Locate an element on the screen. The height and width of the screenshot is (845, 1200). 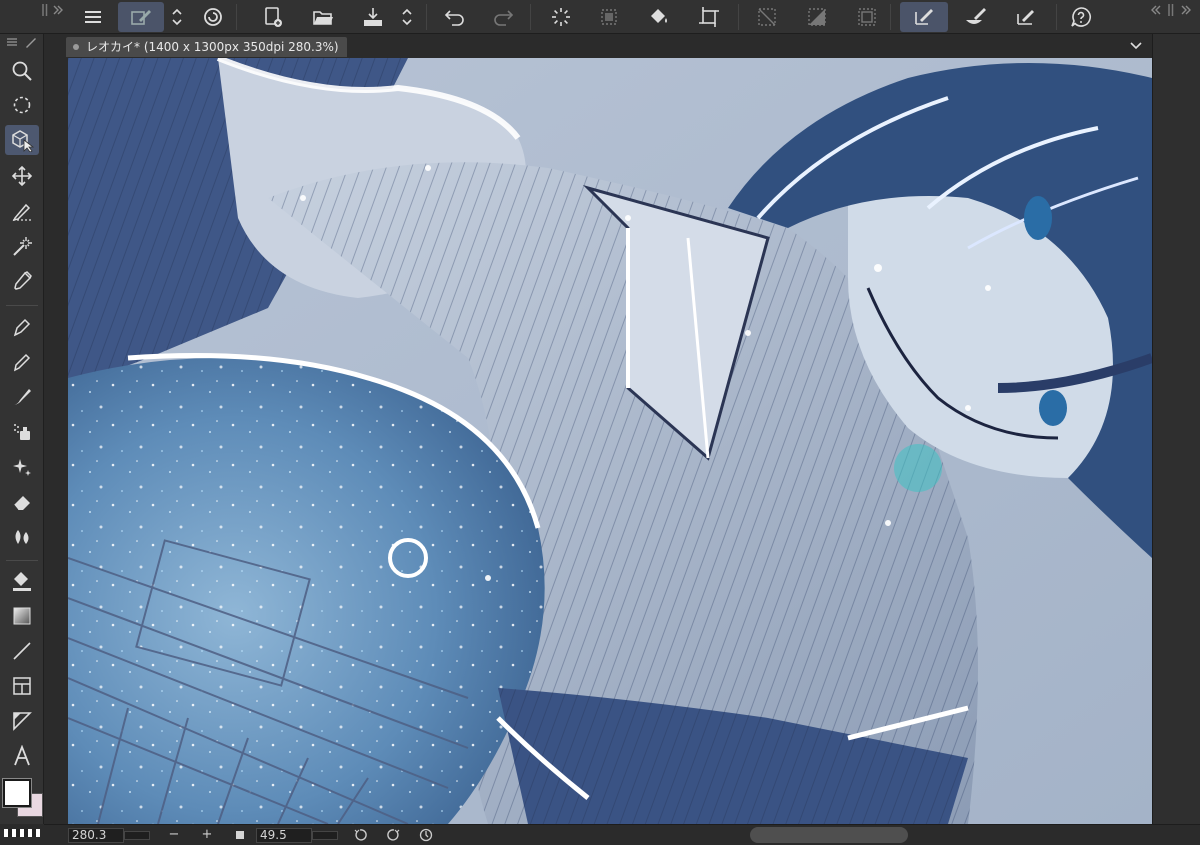
transparent-color-swatch is located at coordinates (22, 833).